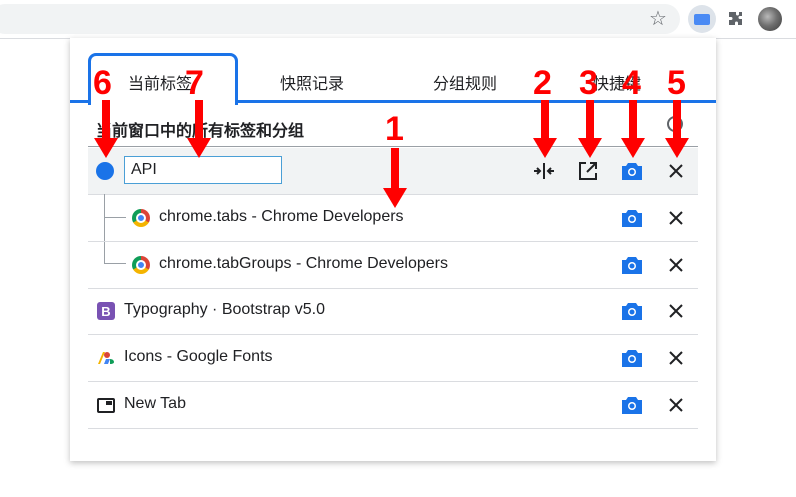 This screenshot has height=497, width=796. What do you see at coordinates (702, 19) in the screenshot?
I see `tab-manager-extension-icon` at bounding box center [702, 19].